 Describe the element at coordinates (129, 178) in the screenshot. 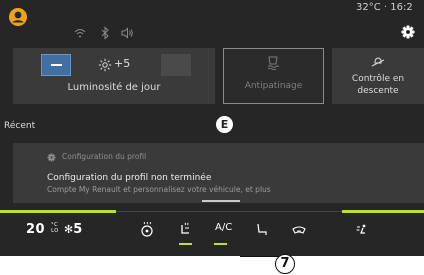

I see `profile-card-title: Configuration du profil non terminée` at that location.